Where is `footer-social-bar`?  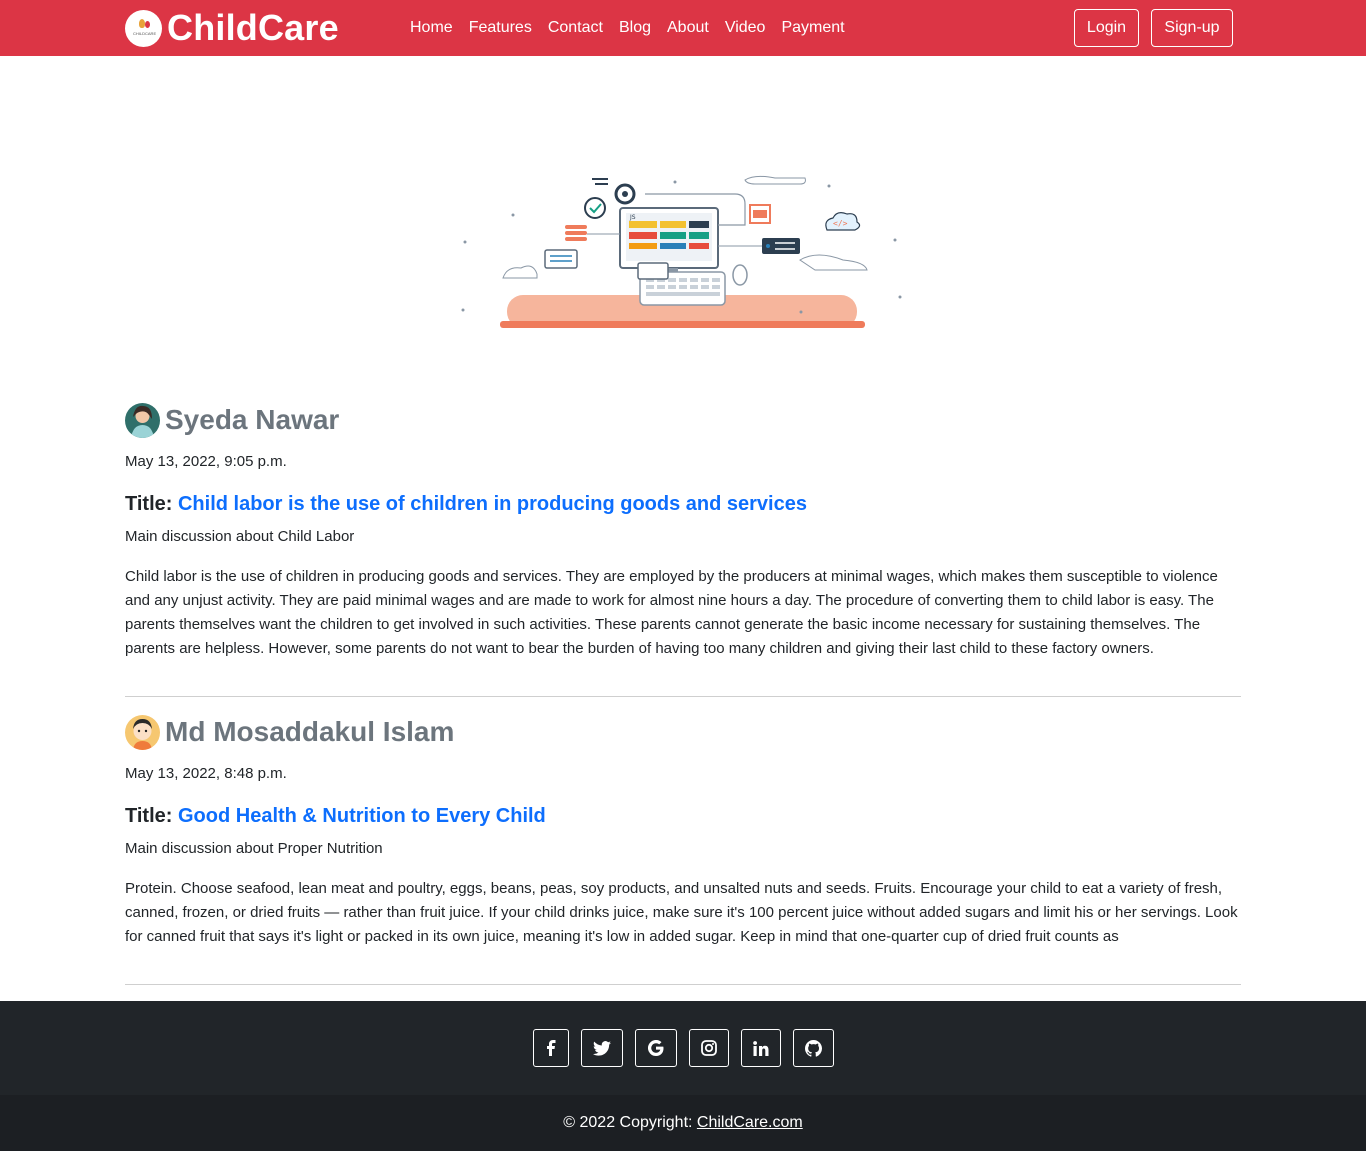 footer-social-bar is located at coordinates (683, 1048).